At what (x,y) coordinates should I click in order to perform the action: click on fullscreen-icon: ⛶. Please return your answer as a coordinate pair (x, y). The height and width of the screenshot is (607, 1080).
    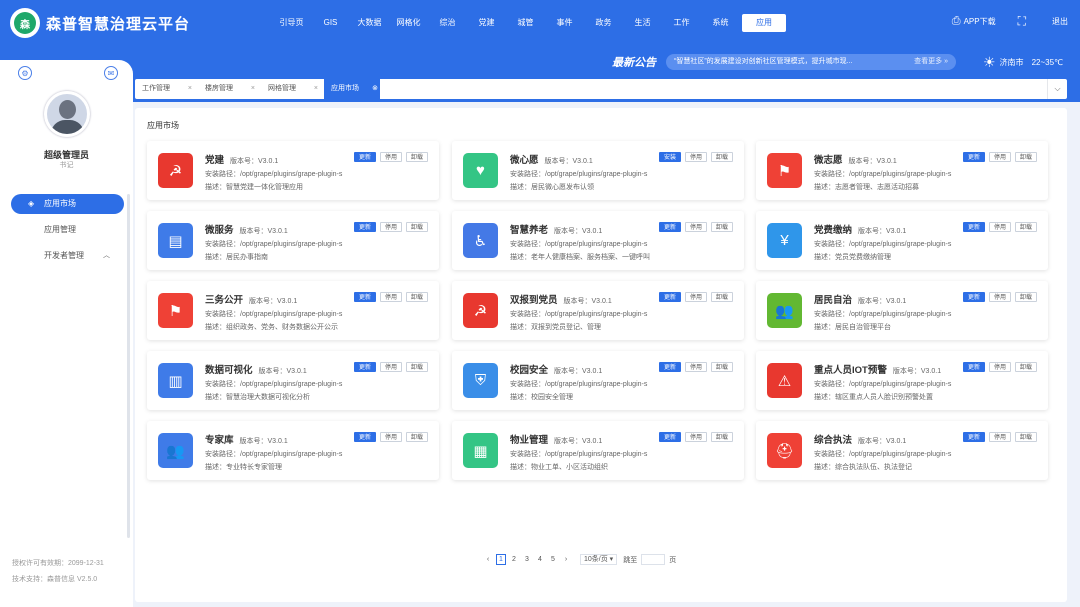
    Looking at the image, I should click on (1022, 21).